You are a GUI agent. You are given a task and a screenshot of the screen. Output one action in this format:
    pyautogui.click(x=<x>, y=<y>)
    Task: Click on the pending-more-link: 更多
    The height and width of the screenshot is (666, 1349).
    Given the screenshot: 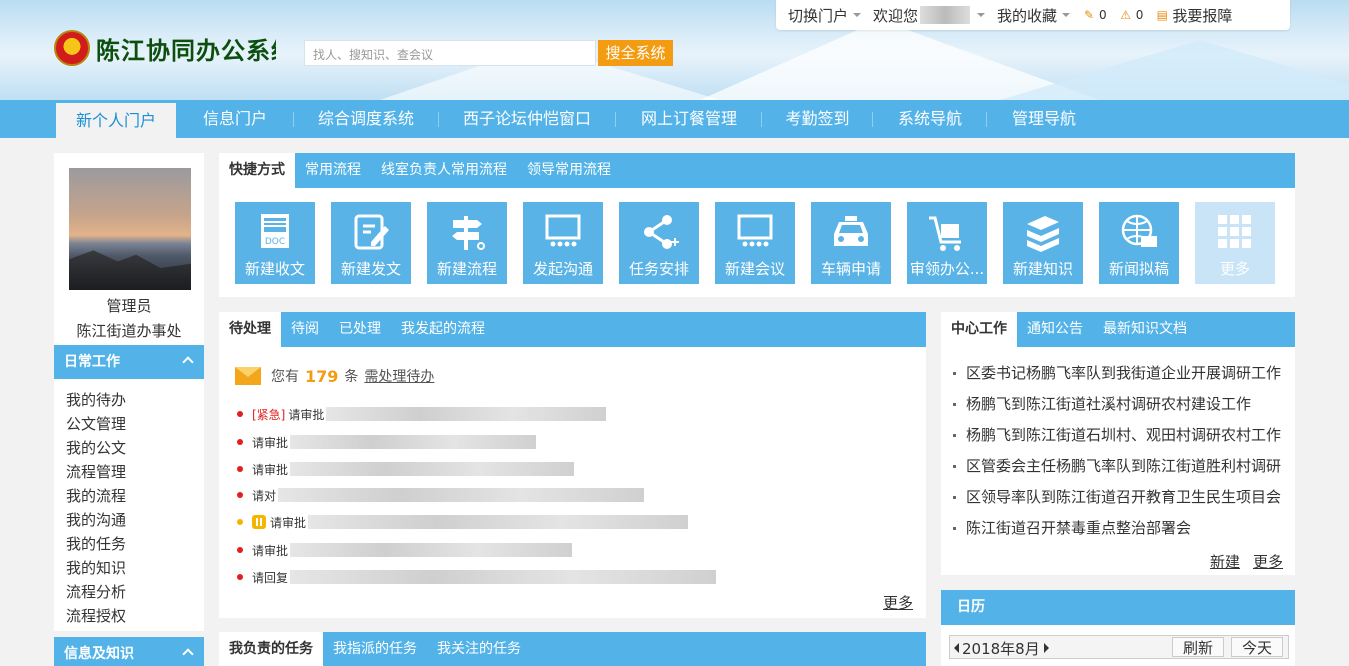 What is the action you would take?
    pyautogui.click(x=898, y=602)
    